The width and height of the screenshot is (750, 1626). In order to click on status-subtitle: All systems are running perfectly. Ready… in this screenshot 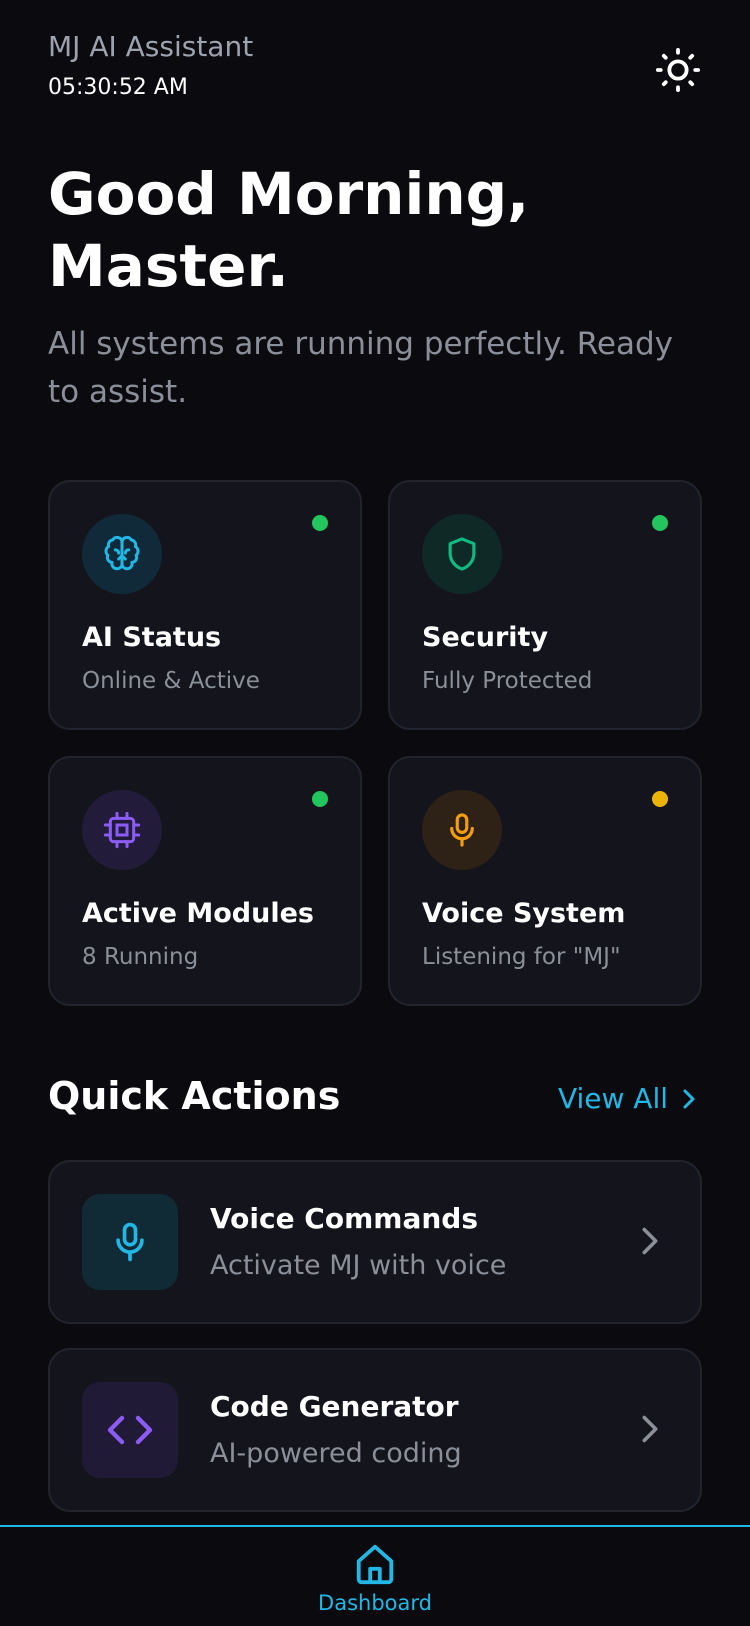, I will do `click(360, 368)`.